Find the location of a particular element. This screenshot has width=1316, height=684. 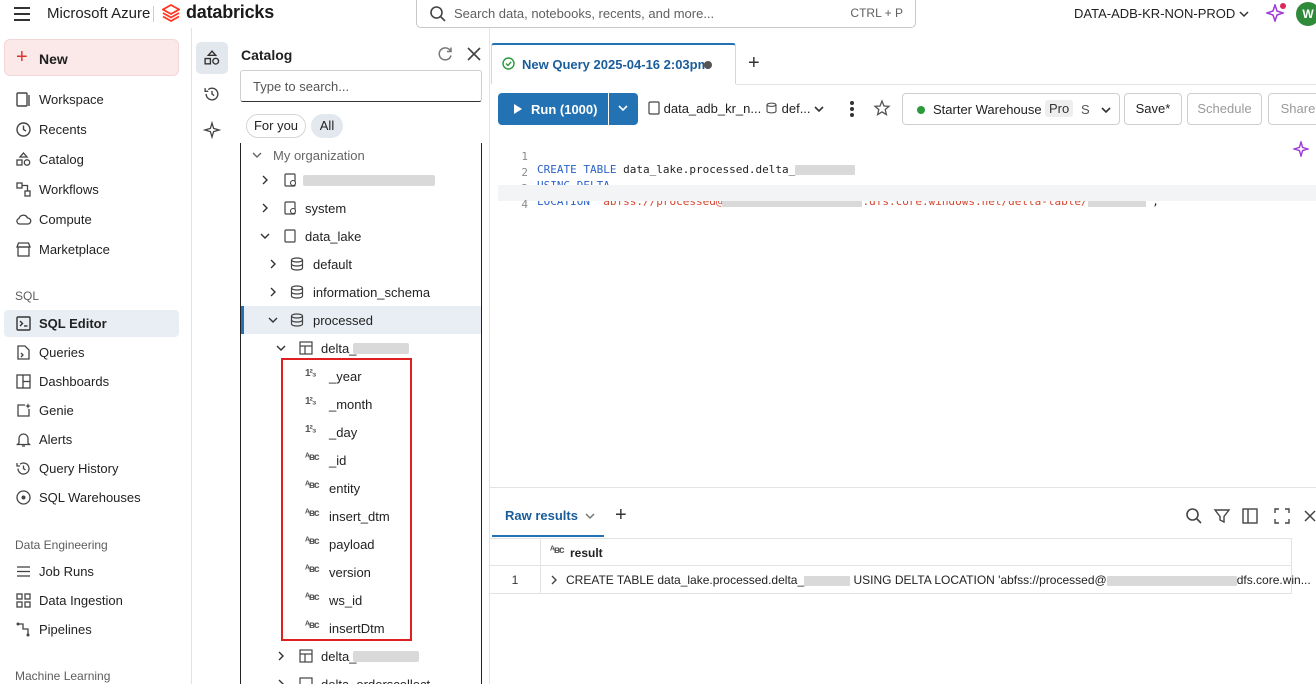

new-button: + New is located at coordinates (91, 57).